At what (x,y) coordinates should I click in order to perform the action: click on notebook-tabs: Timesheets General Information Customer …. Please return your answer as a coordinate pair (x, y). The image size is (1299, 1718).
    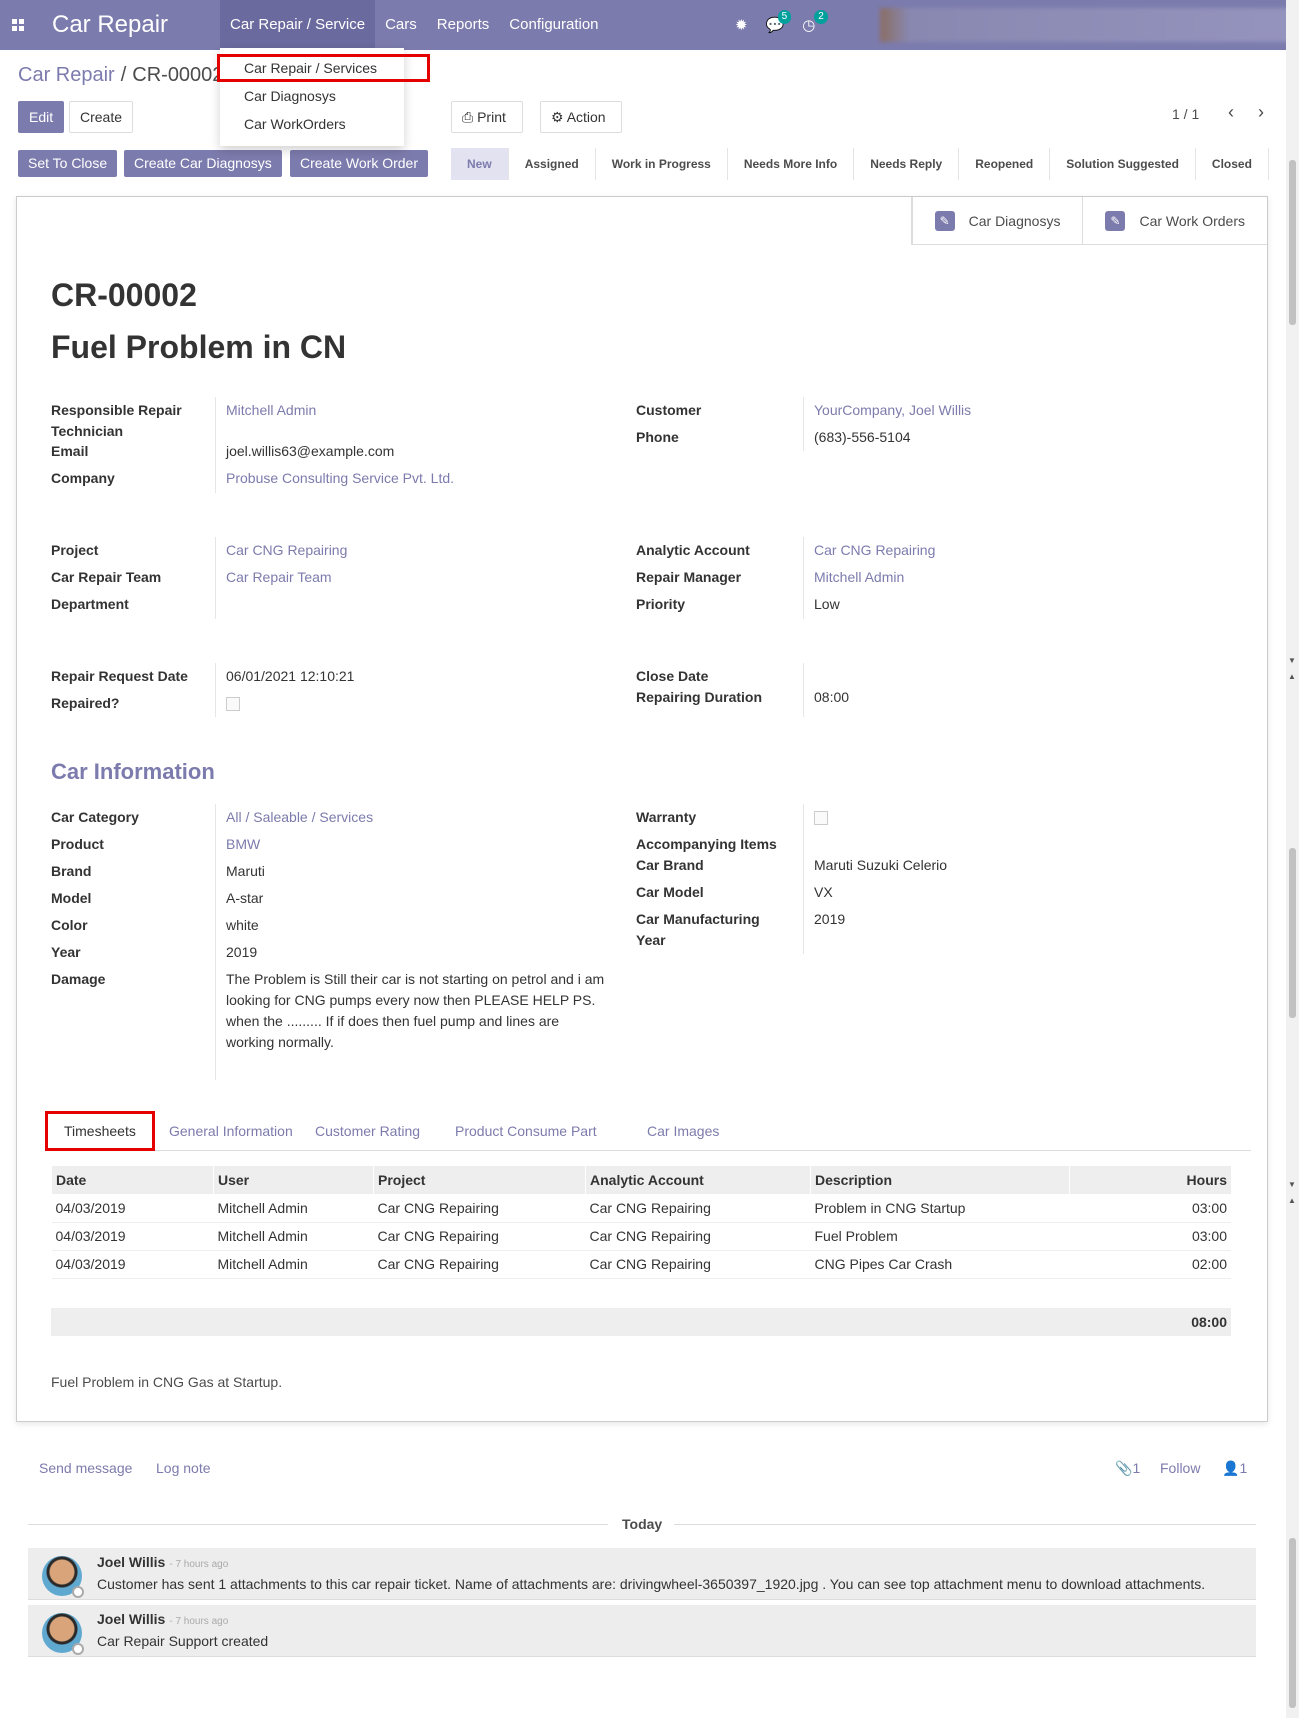
    Looking at the image, I should click on (648, 1131).